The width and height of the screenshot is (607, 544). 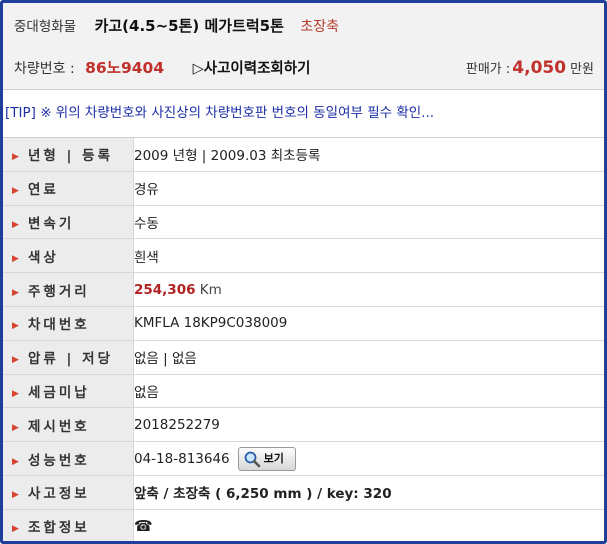 I want to click on view-button-label: 보기, so click(x=273, y=458).